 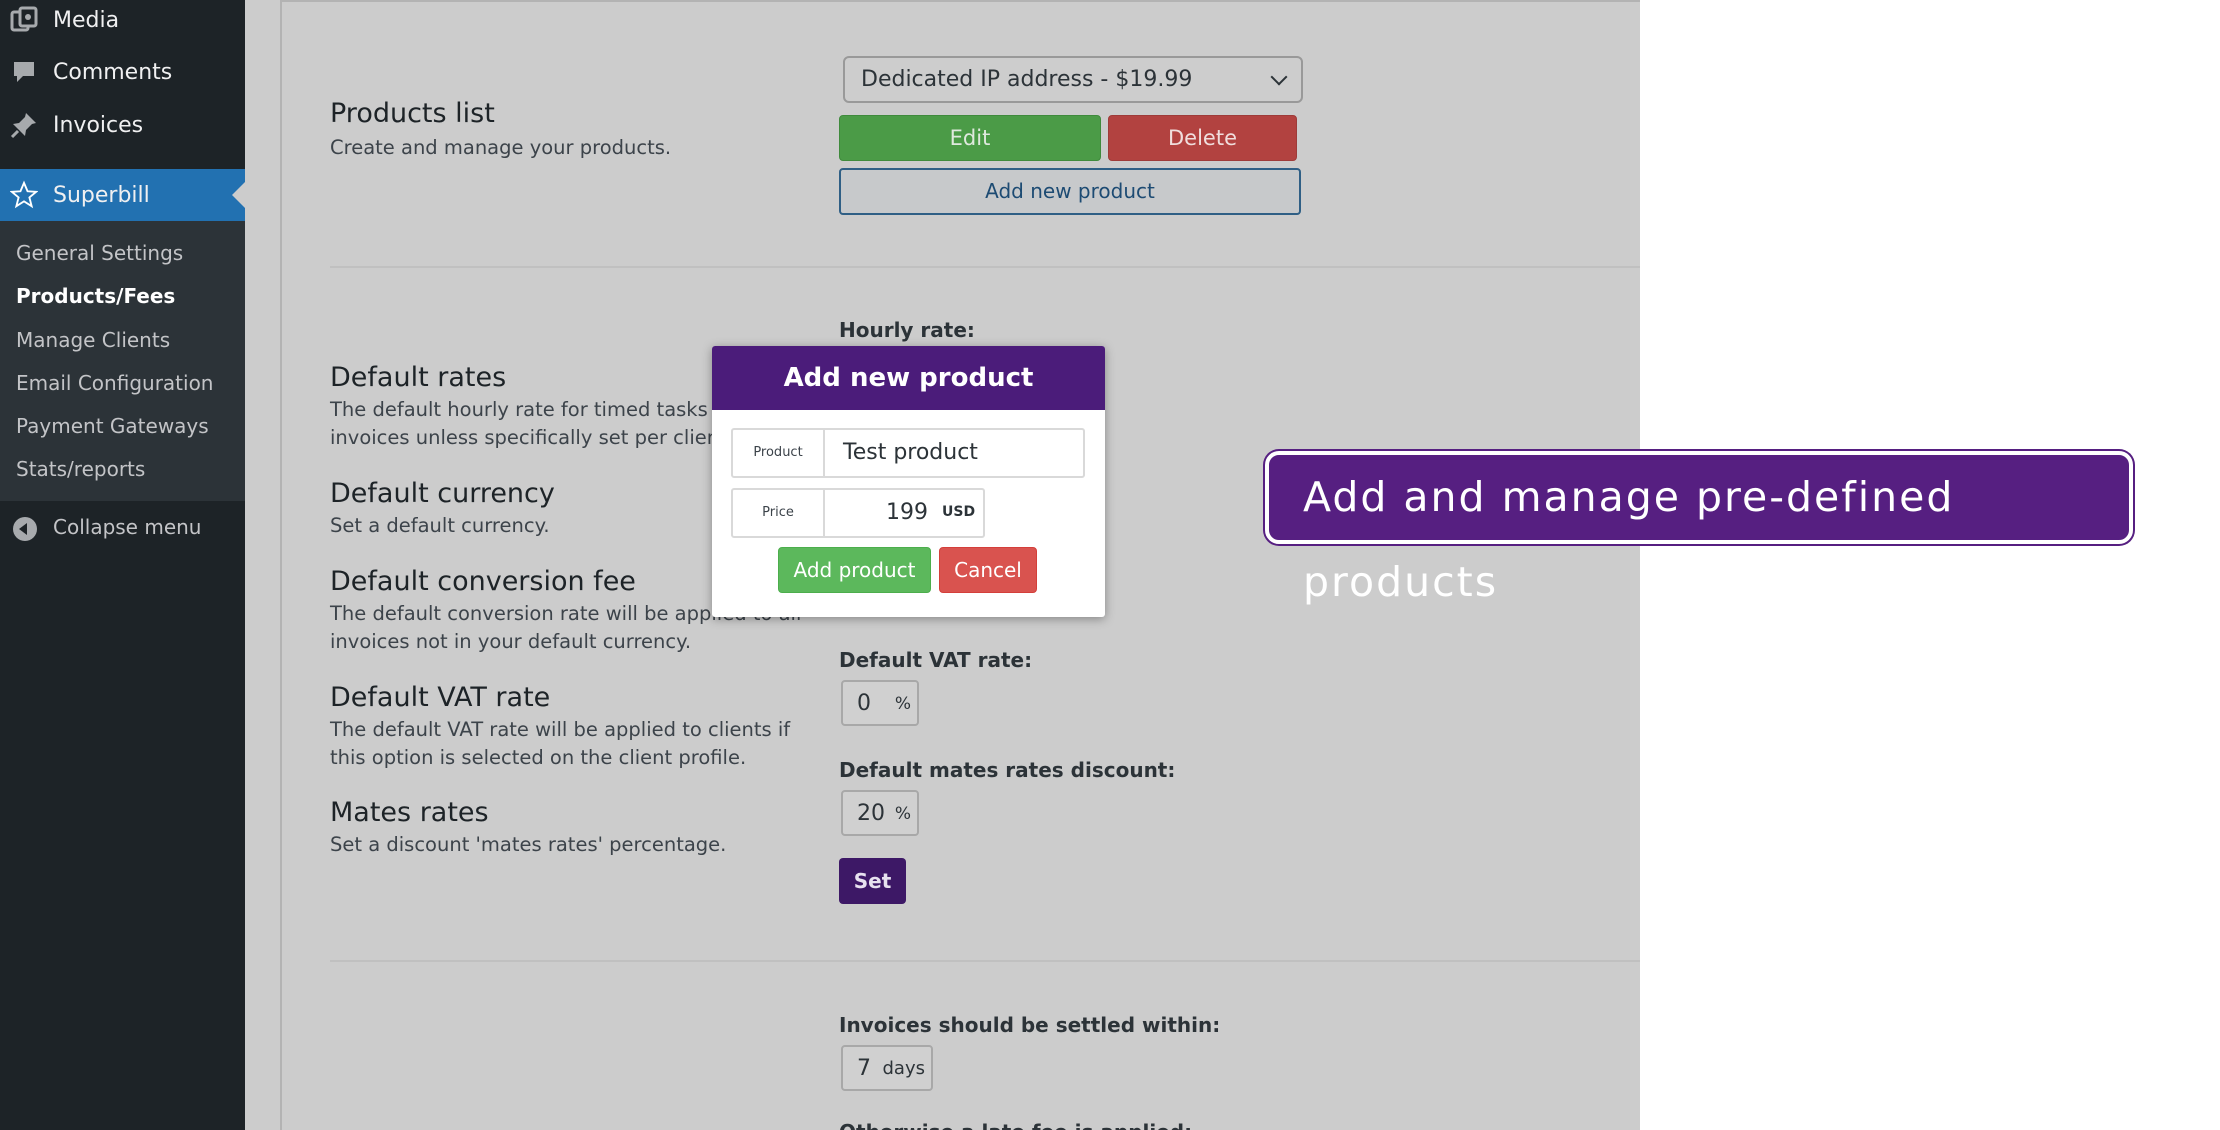 I want to click on star-icon, so click(x=24, y=194).